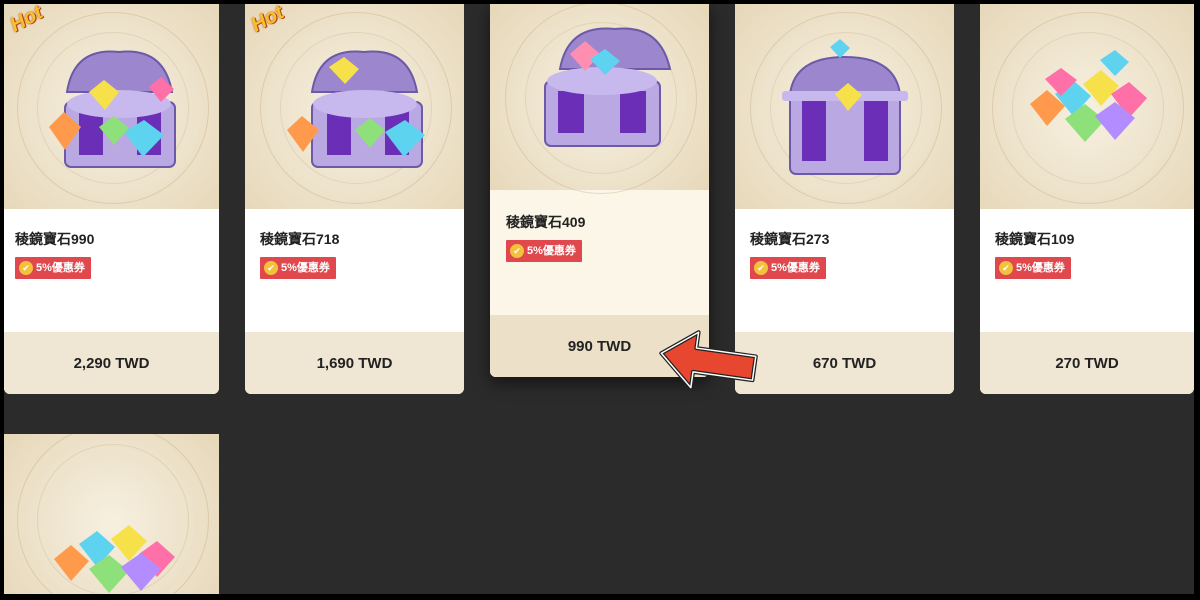 Image resolution: width=1200 pixels, height=600 pixels. What do you see at coordinates (300, 239) in the screenshot?
I see `product-name: 稜鏡寶石718` at bounding box center [300, 239].